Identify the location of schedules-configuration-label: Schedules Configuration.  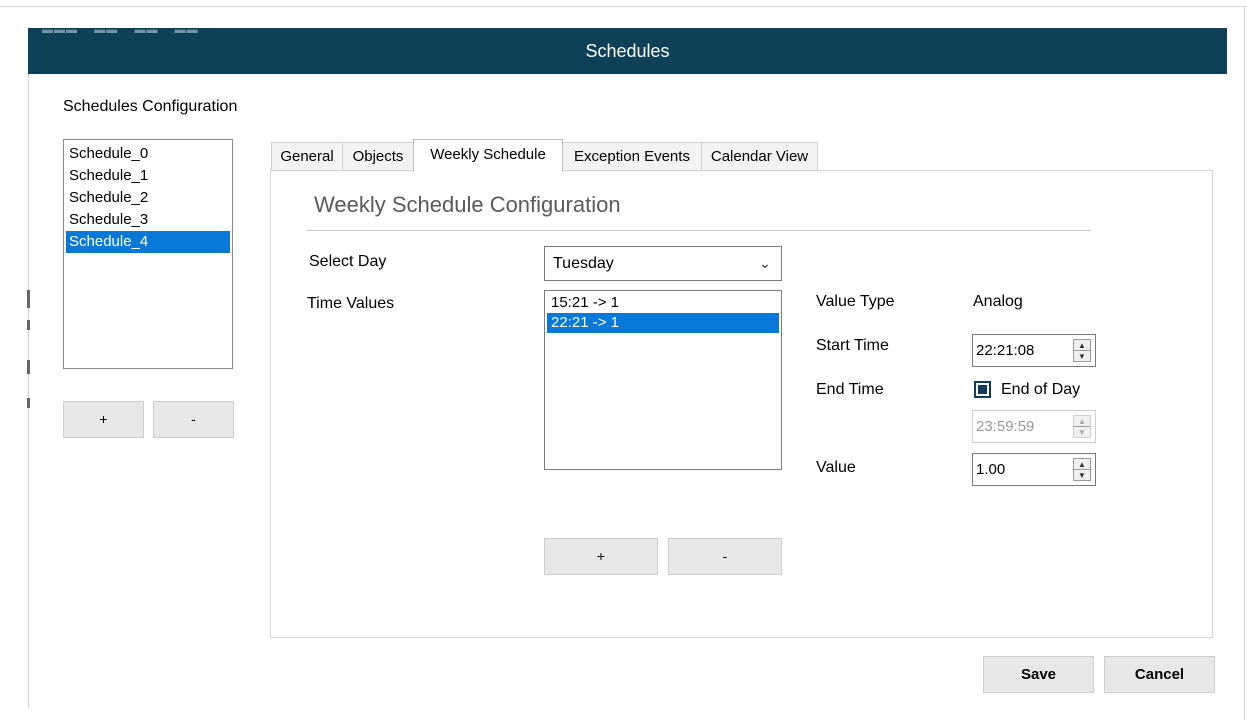
(150, 106).